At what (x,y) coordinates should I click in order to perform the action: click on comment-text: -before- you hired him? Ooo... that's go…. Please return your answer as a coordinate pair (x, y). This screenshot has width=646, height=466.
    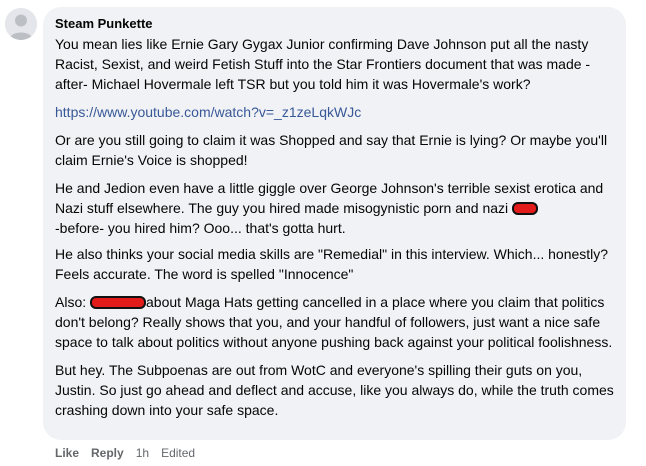
    Looking at the image, I should click on (200, 228).